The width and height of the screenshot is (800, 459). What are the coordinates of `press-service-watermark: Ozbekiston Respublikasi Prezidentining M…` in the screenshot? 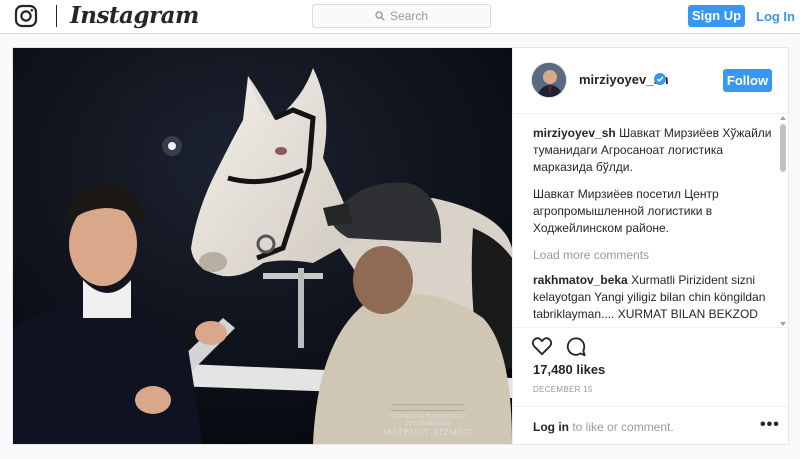 It's located at (428, 420).